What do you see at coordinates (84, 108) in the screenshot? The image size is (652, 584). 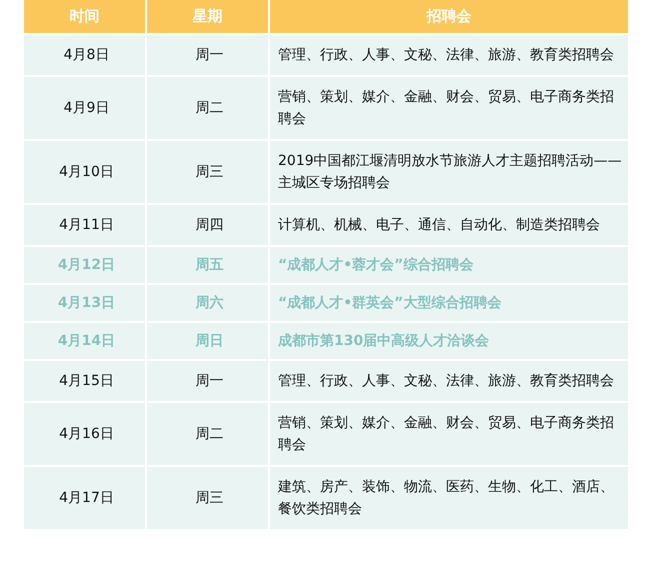 I see `table-cell: 4月9日` at bounding box center [84, 108].